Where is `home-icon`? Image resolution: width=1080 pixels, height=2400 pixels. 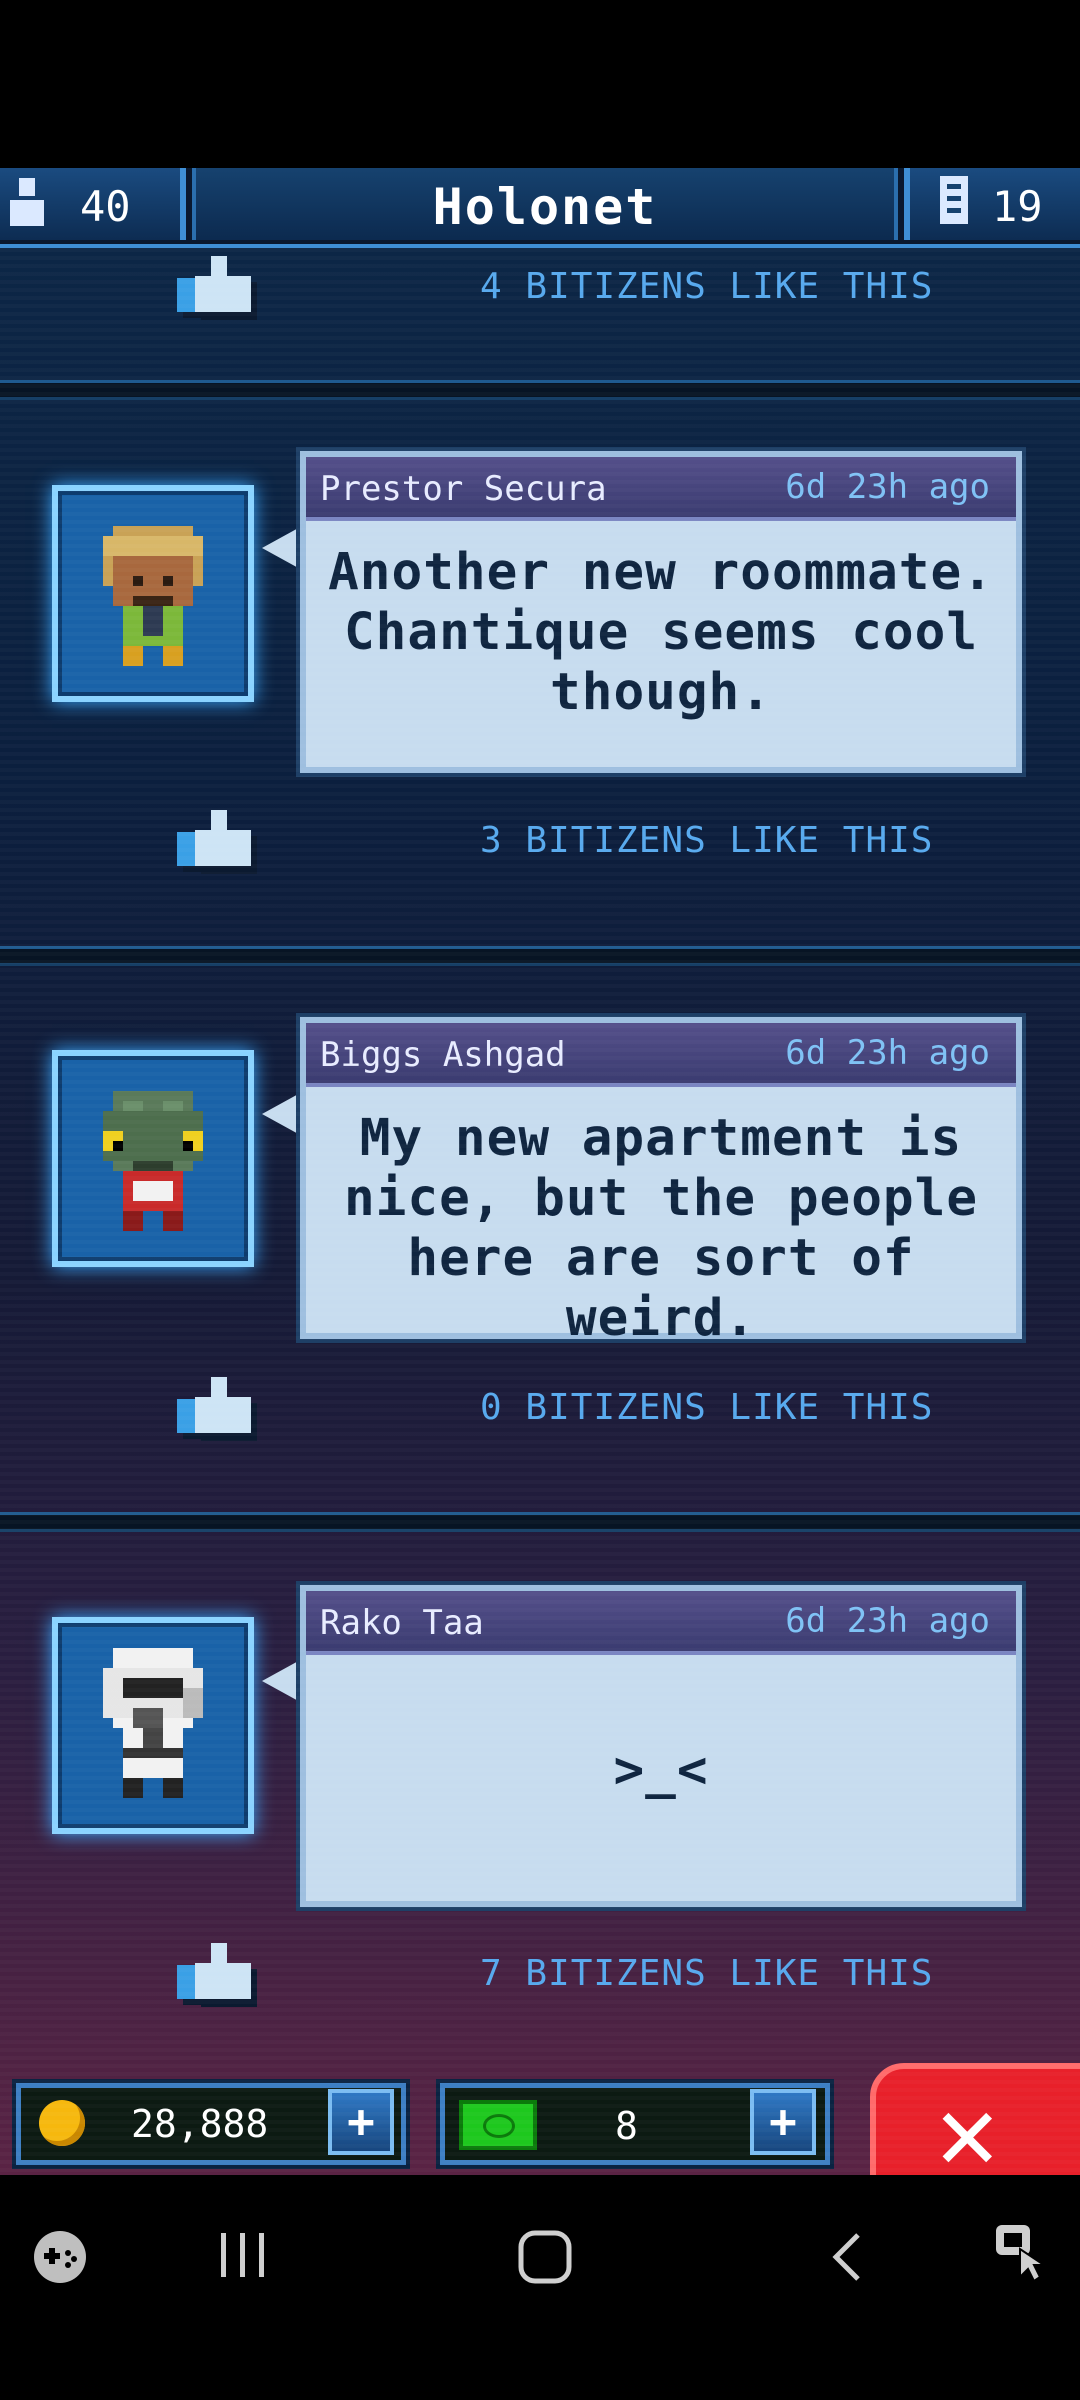 home-icon is located at coordinates (545, 2257).